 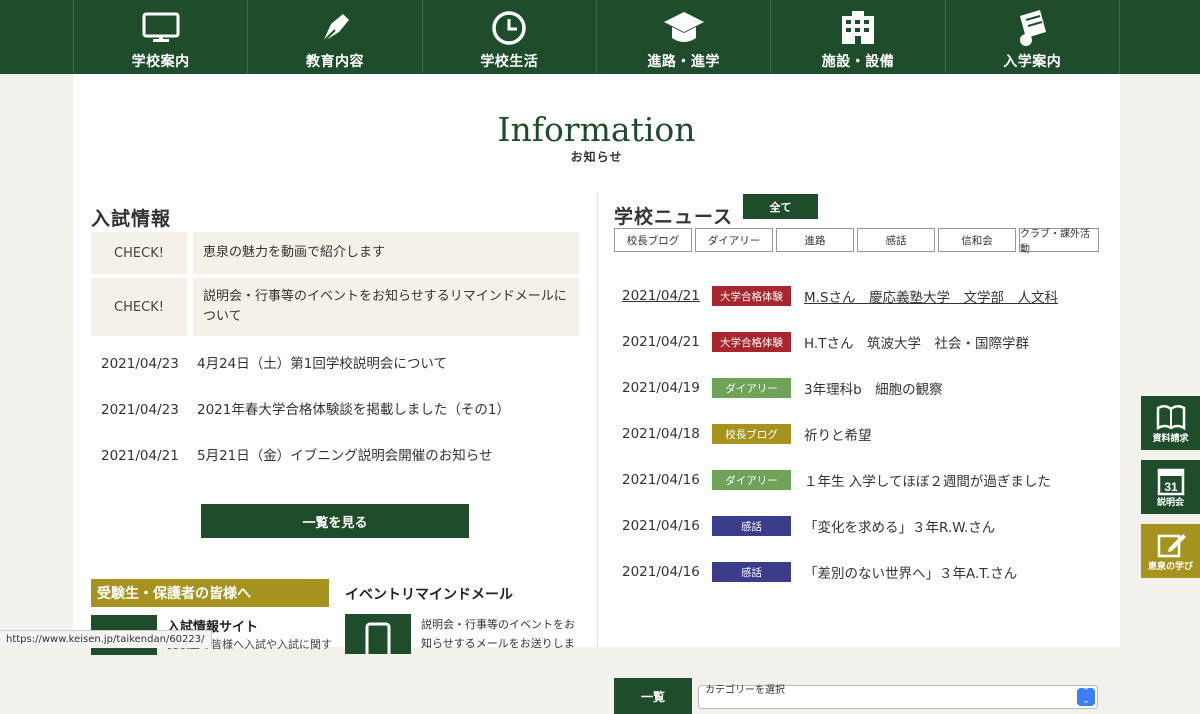 What do you see at coordinates (900, 528) in the screenshot?
I see `news-title: 「変化を求める」３年R.W.さん` at bounding box center [900, 528].